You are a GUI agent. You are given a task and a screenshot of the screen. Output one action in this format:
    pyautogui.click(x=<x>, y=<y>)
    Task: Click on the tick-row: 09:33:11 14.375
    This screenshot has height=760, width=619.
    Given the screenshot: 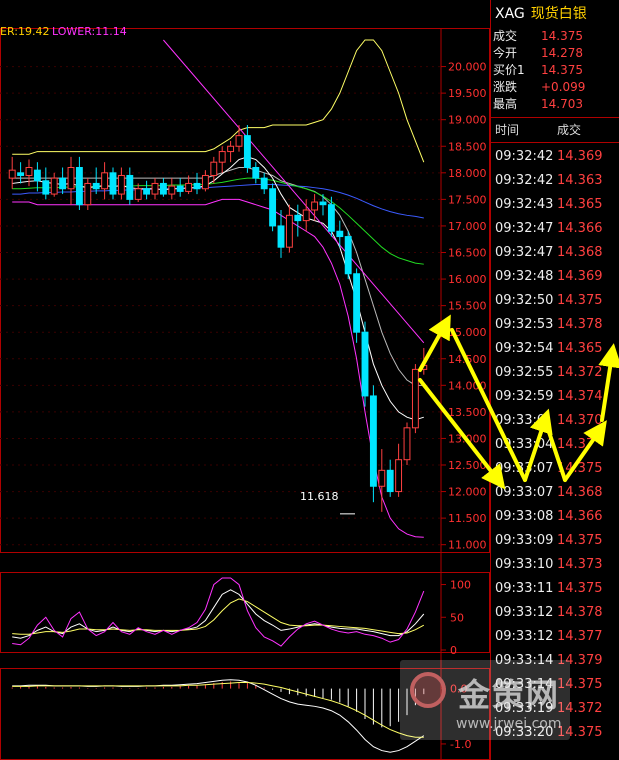 What is the action you would take?
    pyautogui.click(x=555, y=589)
    